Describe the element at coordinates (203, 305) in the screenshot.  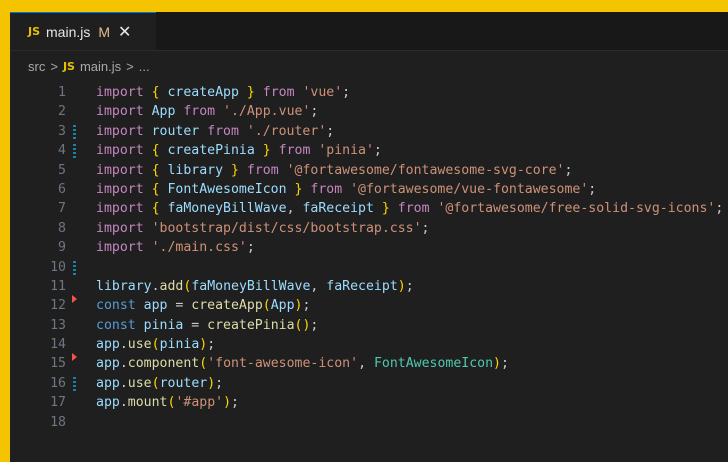
I see `code-text: const app = createApp(App);` at that location.